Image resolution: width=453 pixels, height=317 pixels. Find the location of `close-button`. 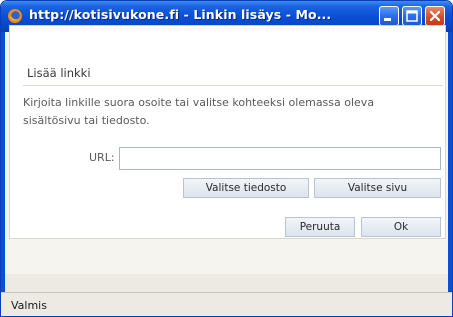

close-button is located at coordinates (435, 16).